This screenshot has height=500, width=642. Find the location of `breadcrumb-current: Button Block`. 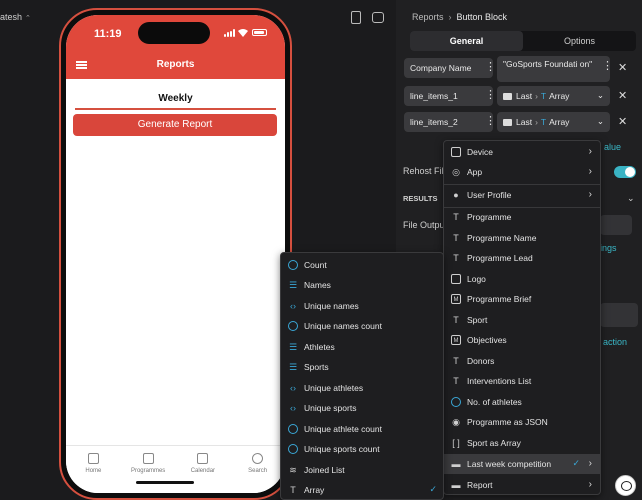

breadcrumb-current: Button Block is located at coordinates (482, 17).